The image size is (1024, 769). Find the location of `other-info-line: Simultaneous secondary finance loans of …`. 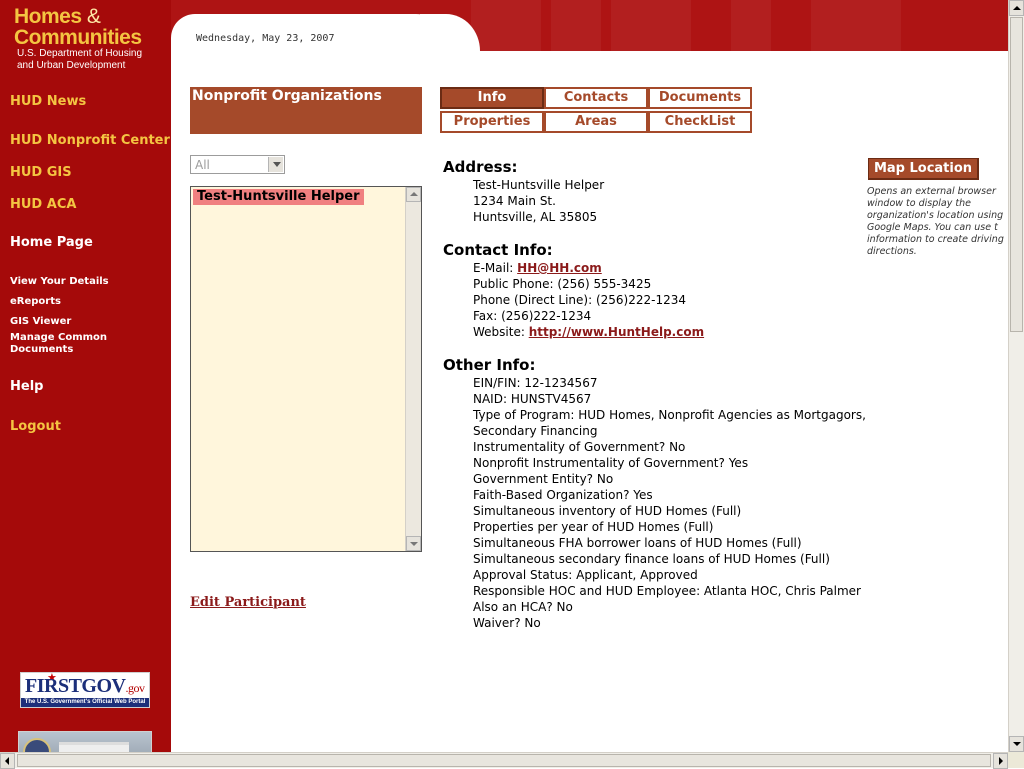

other-info-line: Simultaneous secondary finance loans of … is located at coordinates (651, 559).